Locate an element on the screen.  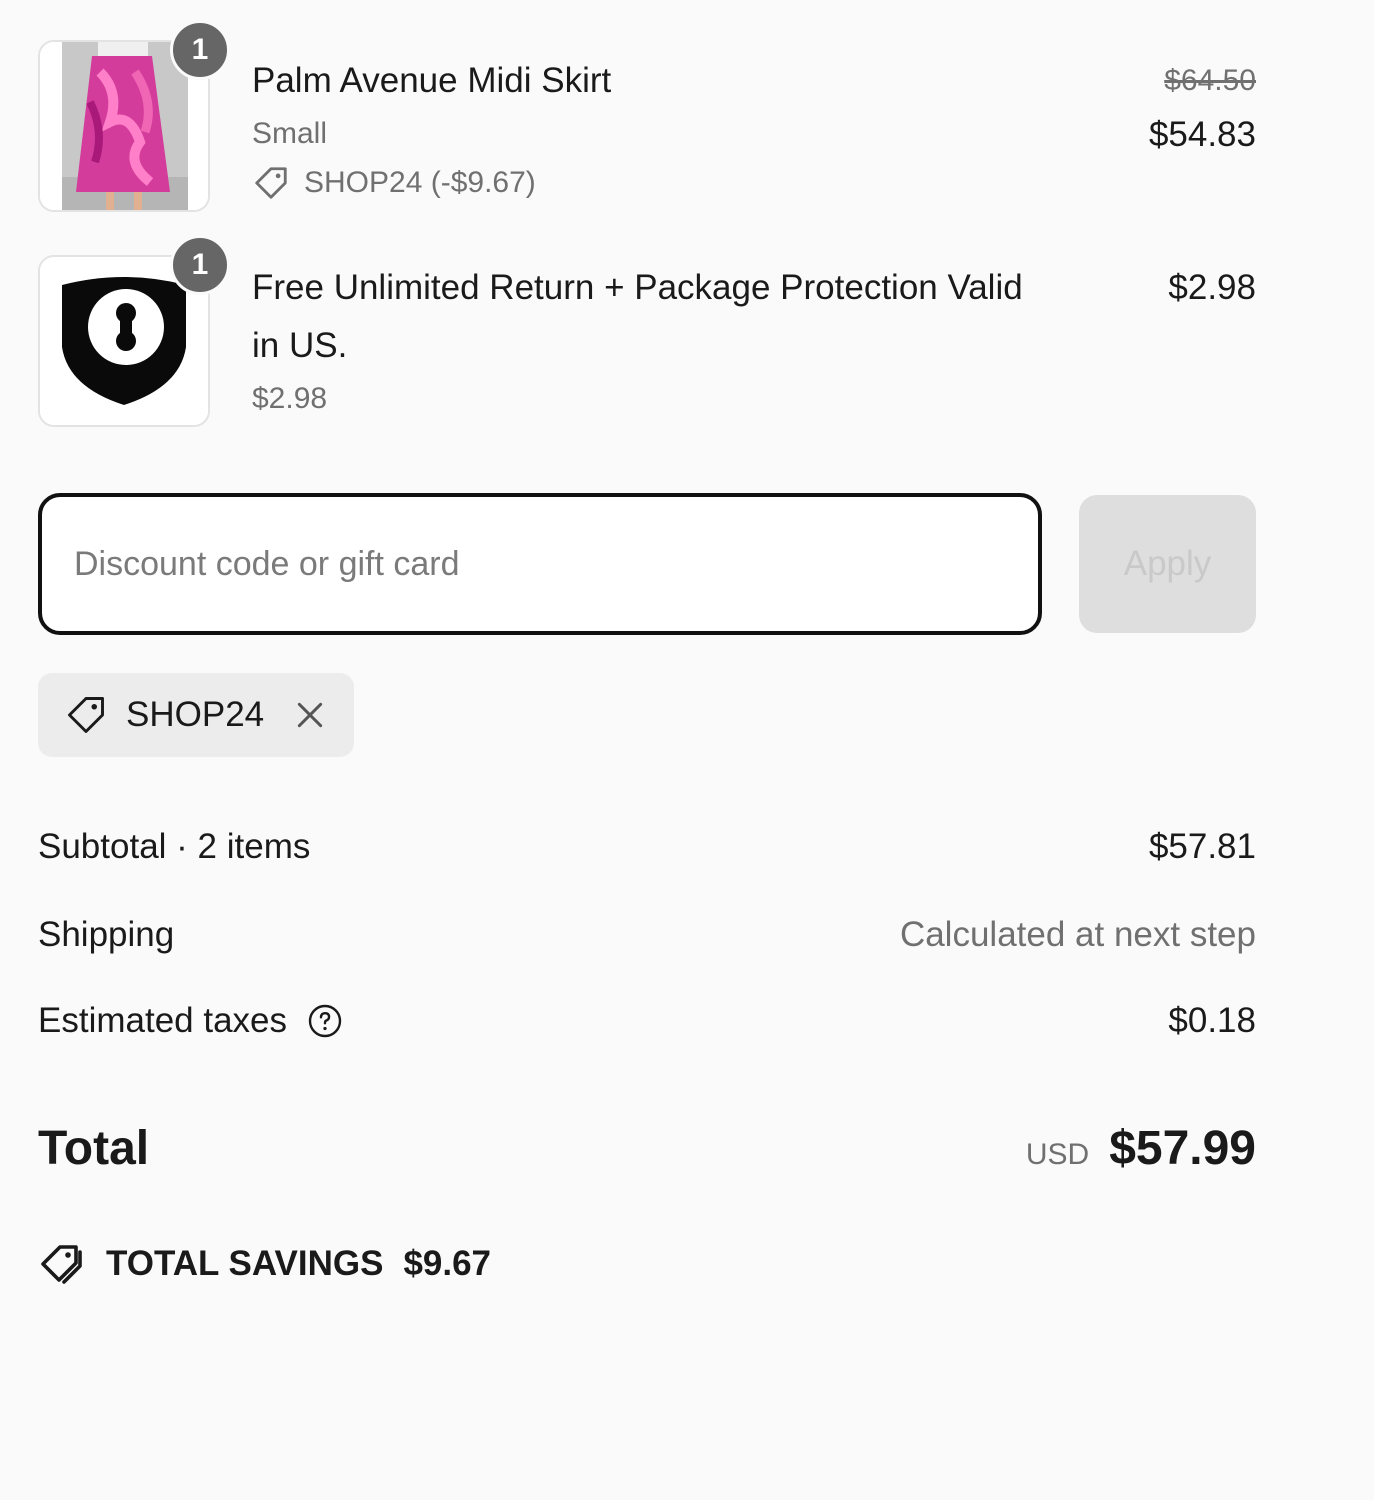
price-column: $64.50 $54.83 is located at coordinates (1202, 106).